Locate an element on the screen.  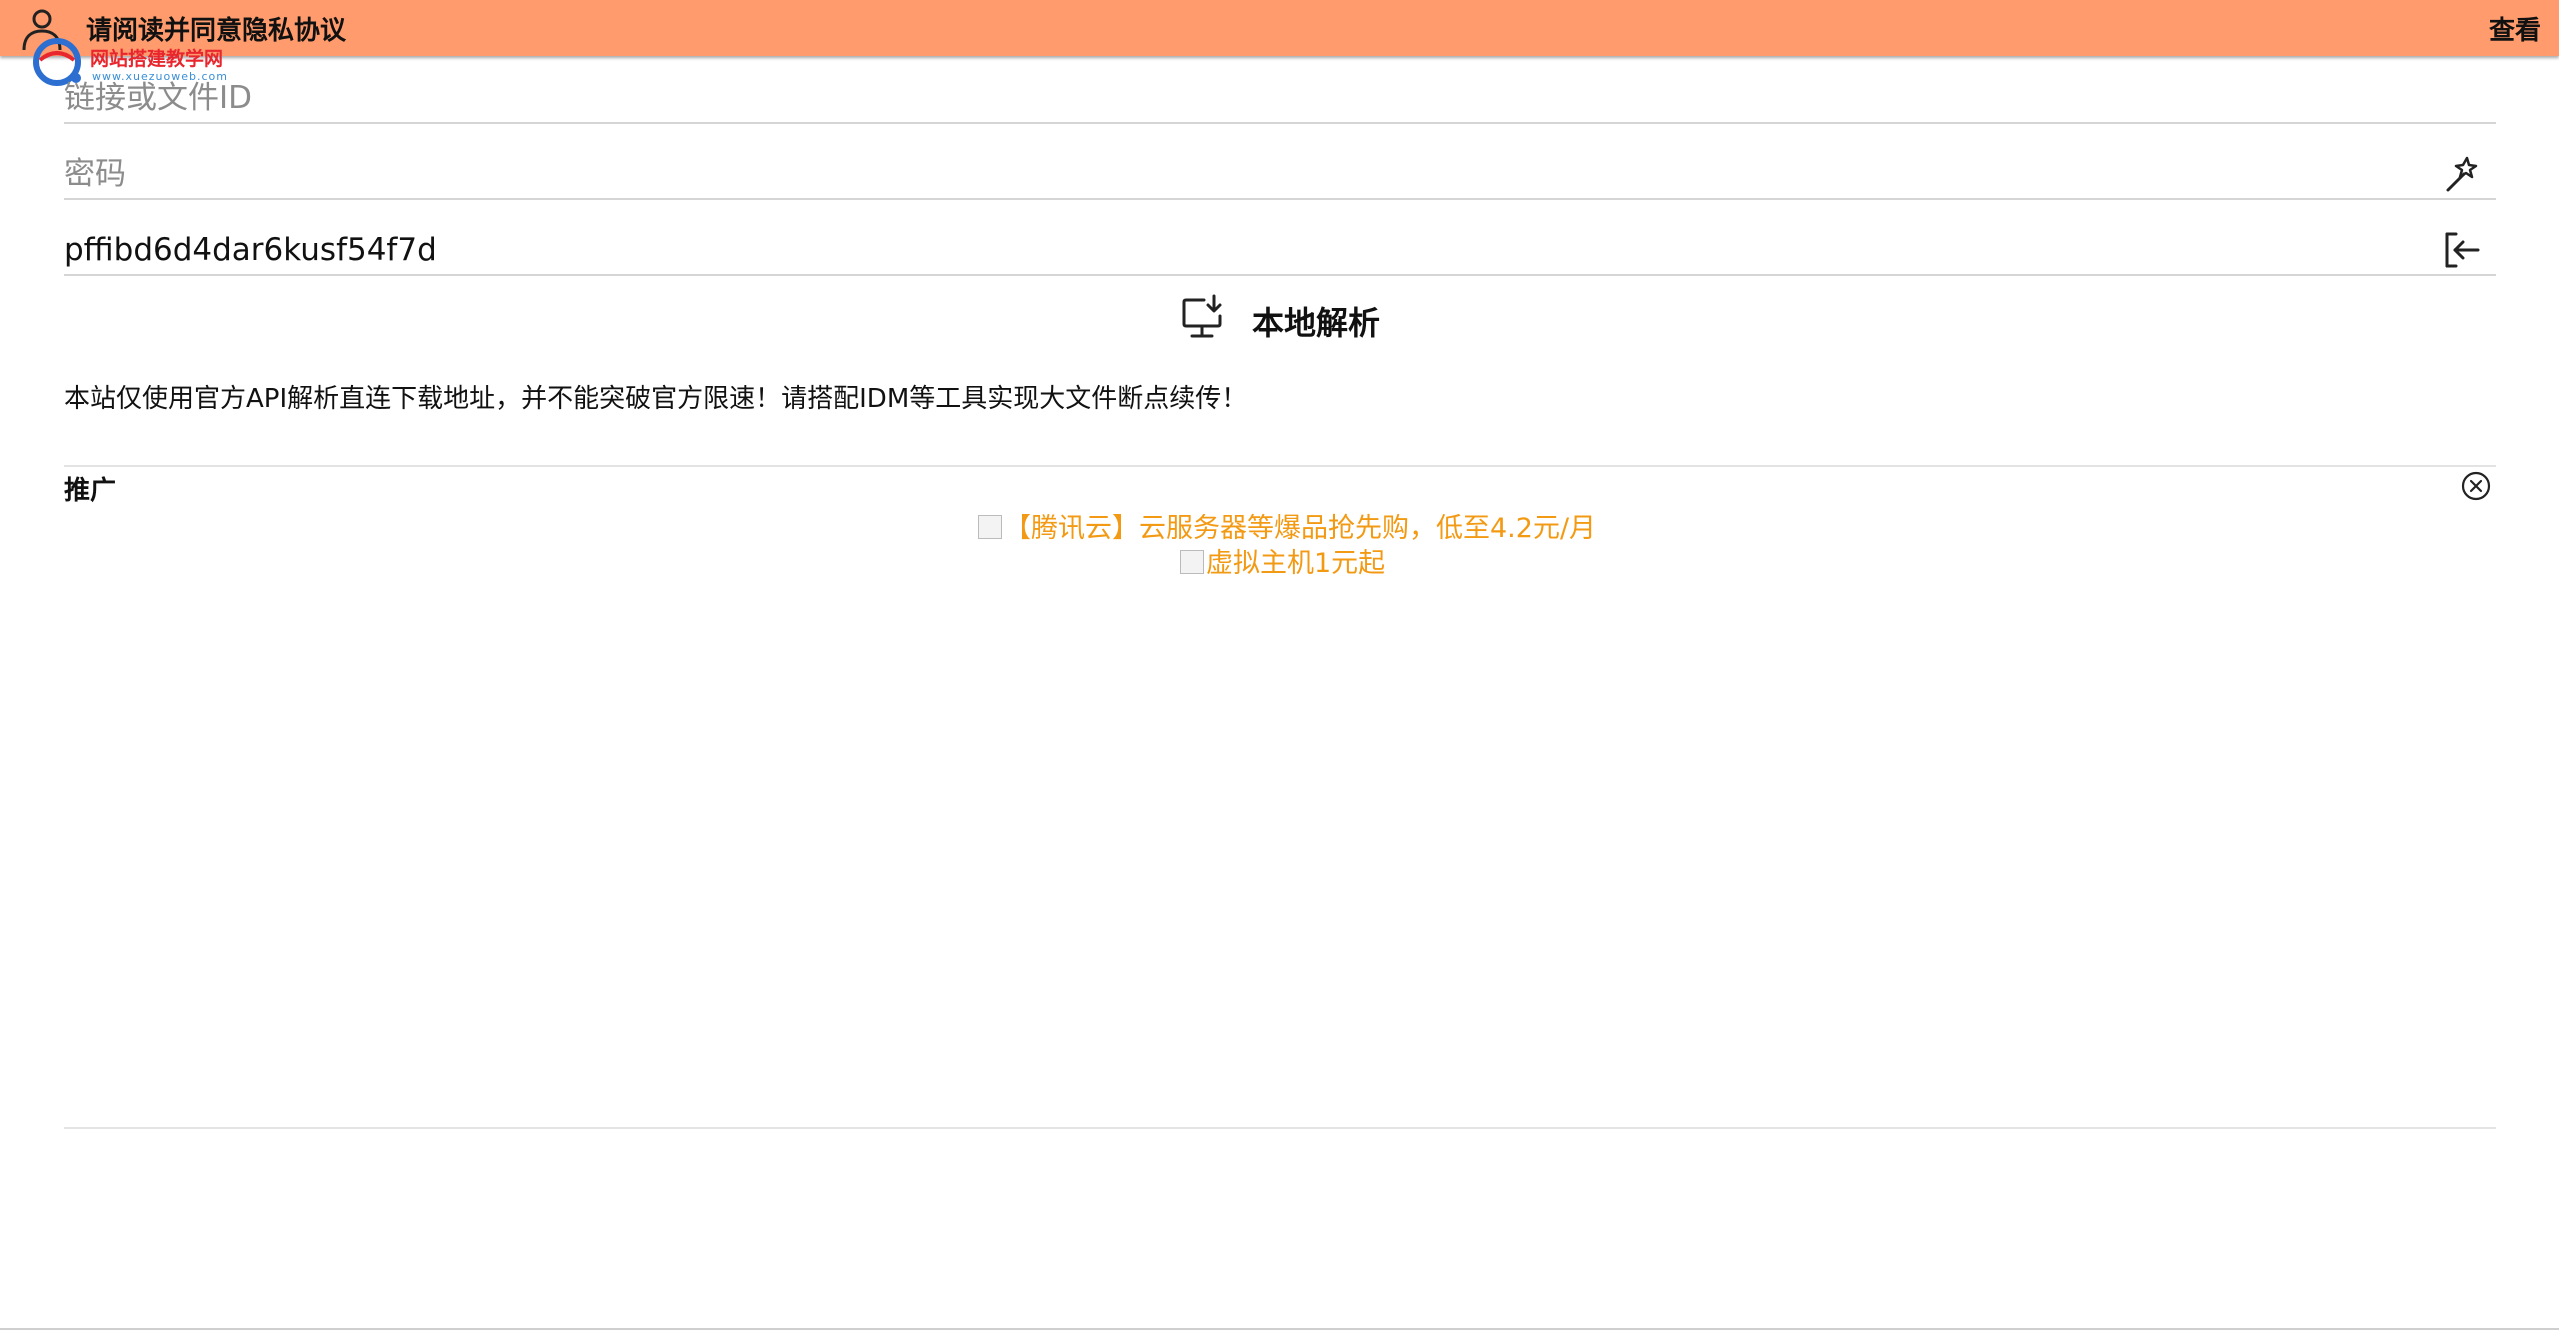
magic-wand-icon is located at coordinates (2462, 174).